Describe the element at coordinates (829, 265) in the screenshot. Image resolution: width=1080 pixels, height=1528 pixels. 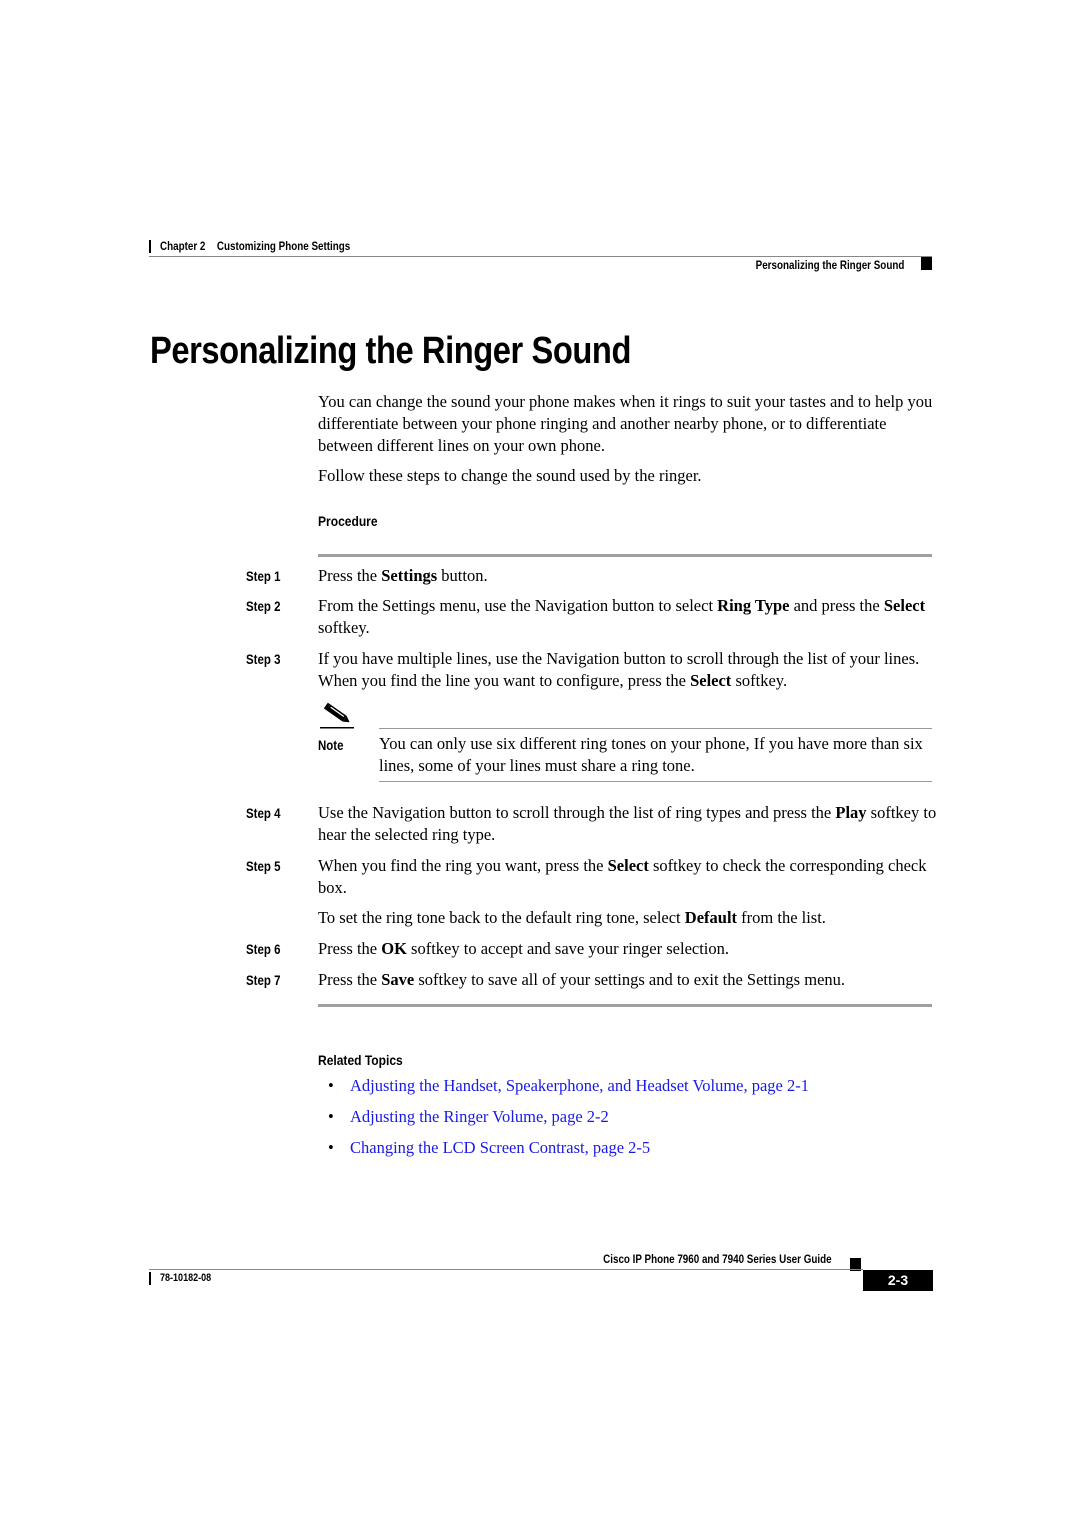
I see `running-header-section: Personalizing the Ringer Sound` at that location.